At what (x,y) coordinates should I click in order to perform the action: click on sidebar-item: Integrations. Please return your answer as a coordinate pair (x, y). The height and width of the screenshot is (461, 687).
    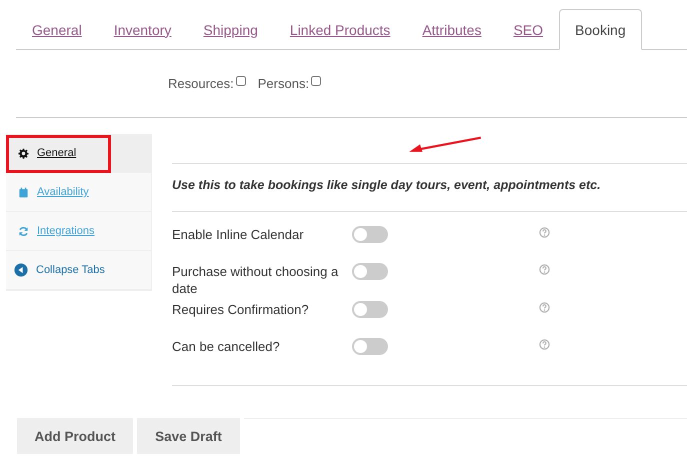
    Looking at the image, I should click on (78, 231).